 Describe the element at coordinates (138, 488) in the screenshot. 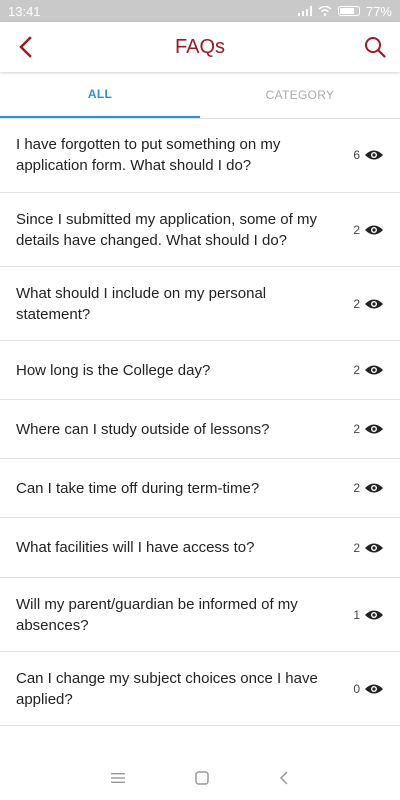

I see `faq-question: Can I take time off during term-time?` at that location.